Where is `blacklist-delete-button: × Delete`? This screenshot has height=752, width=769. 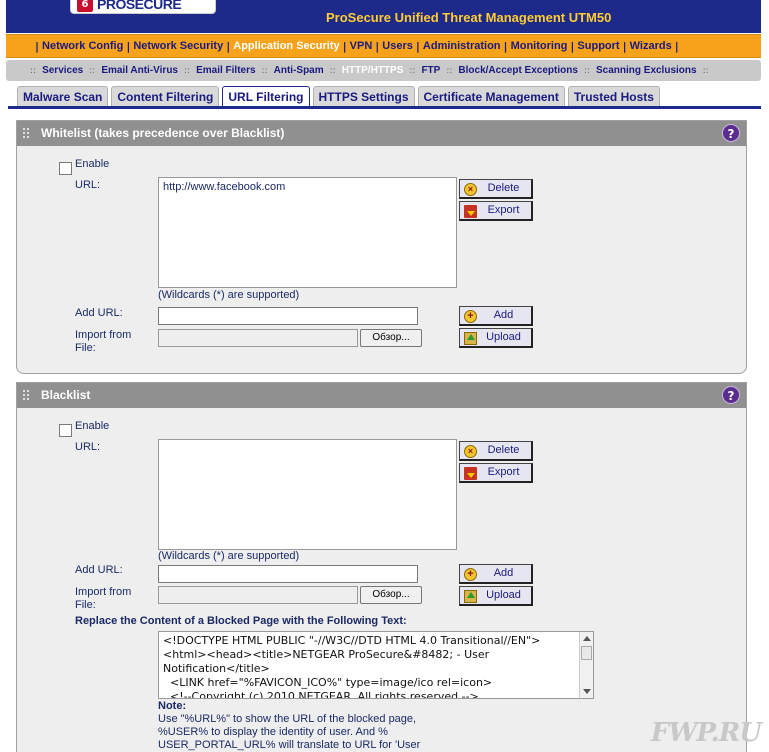 blacklist-delete-button: × Delete is located at coordinates (496, 451).